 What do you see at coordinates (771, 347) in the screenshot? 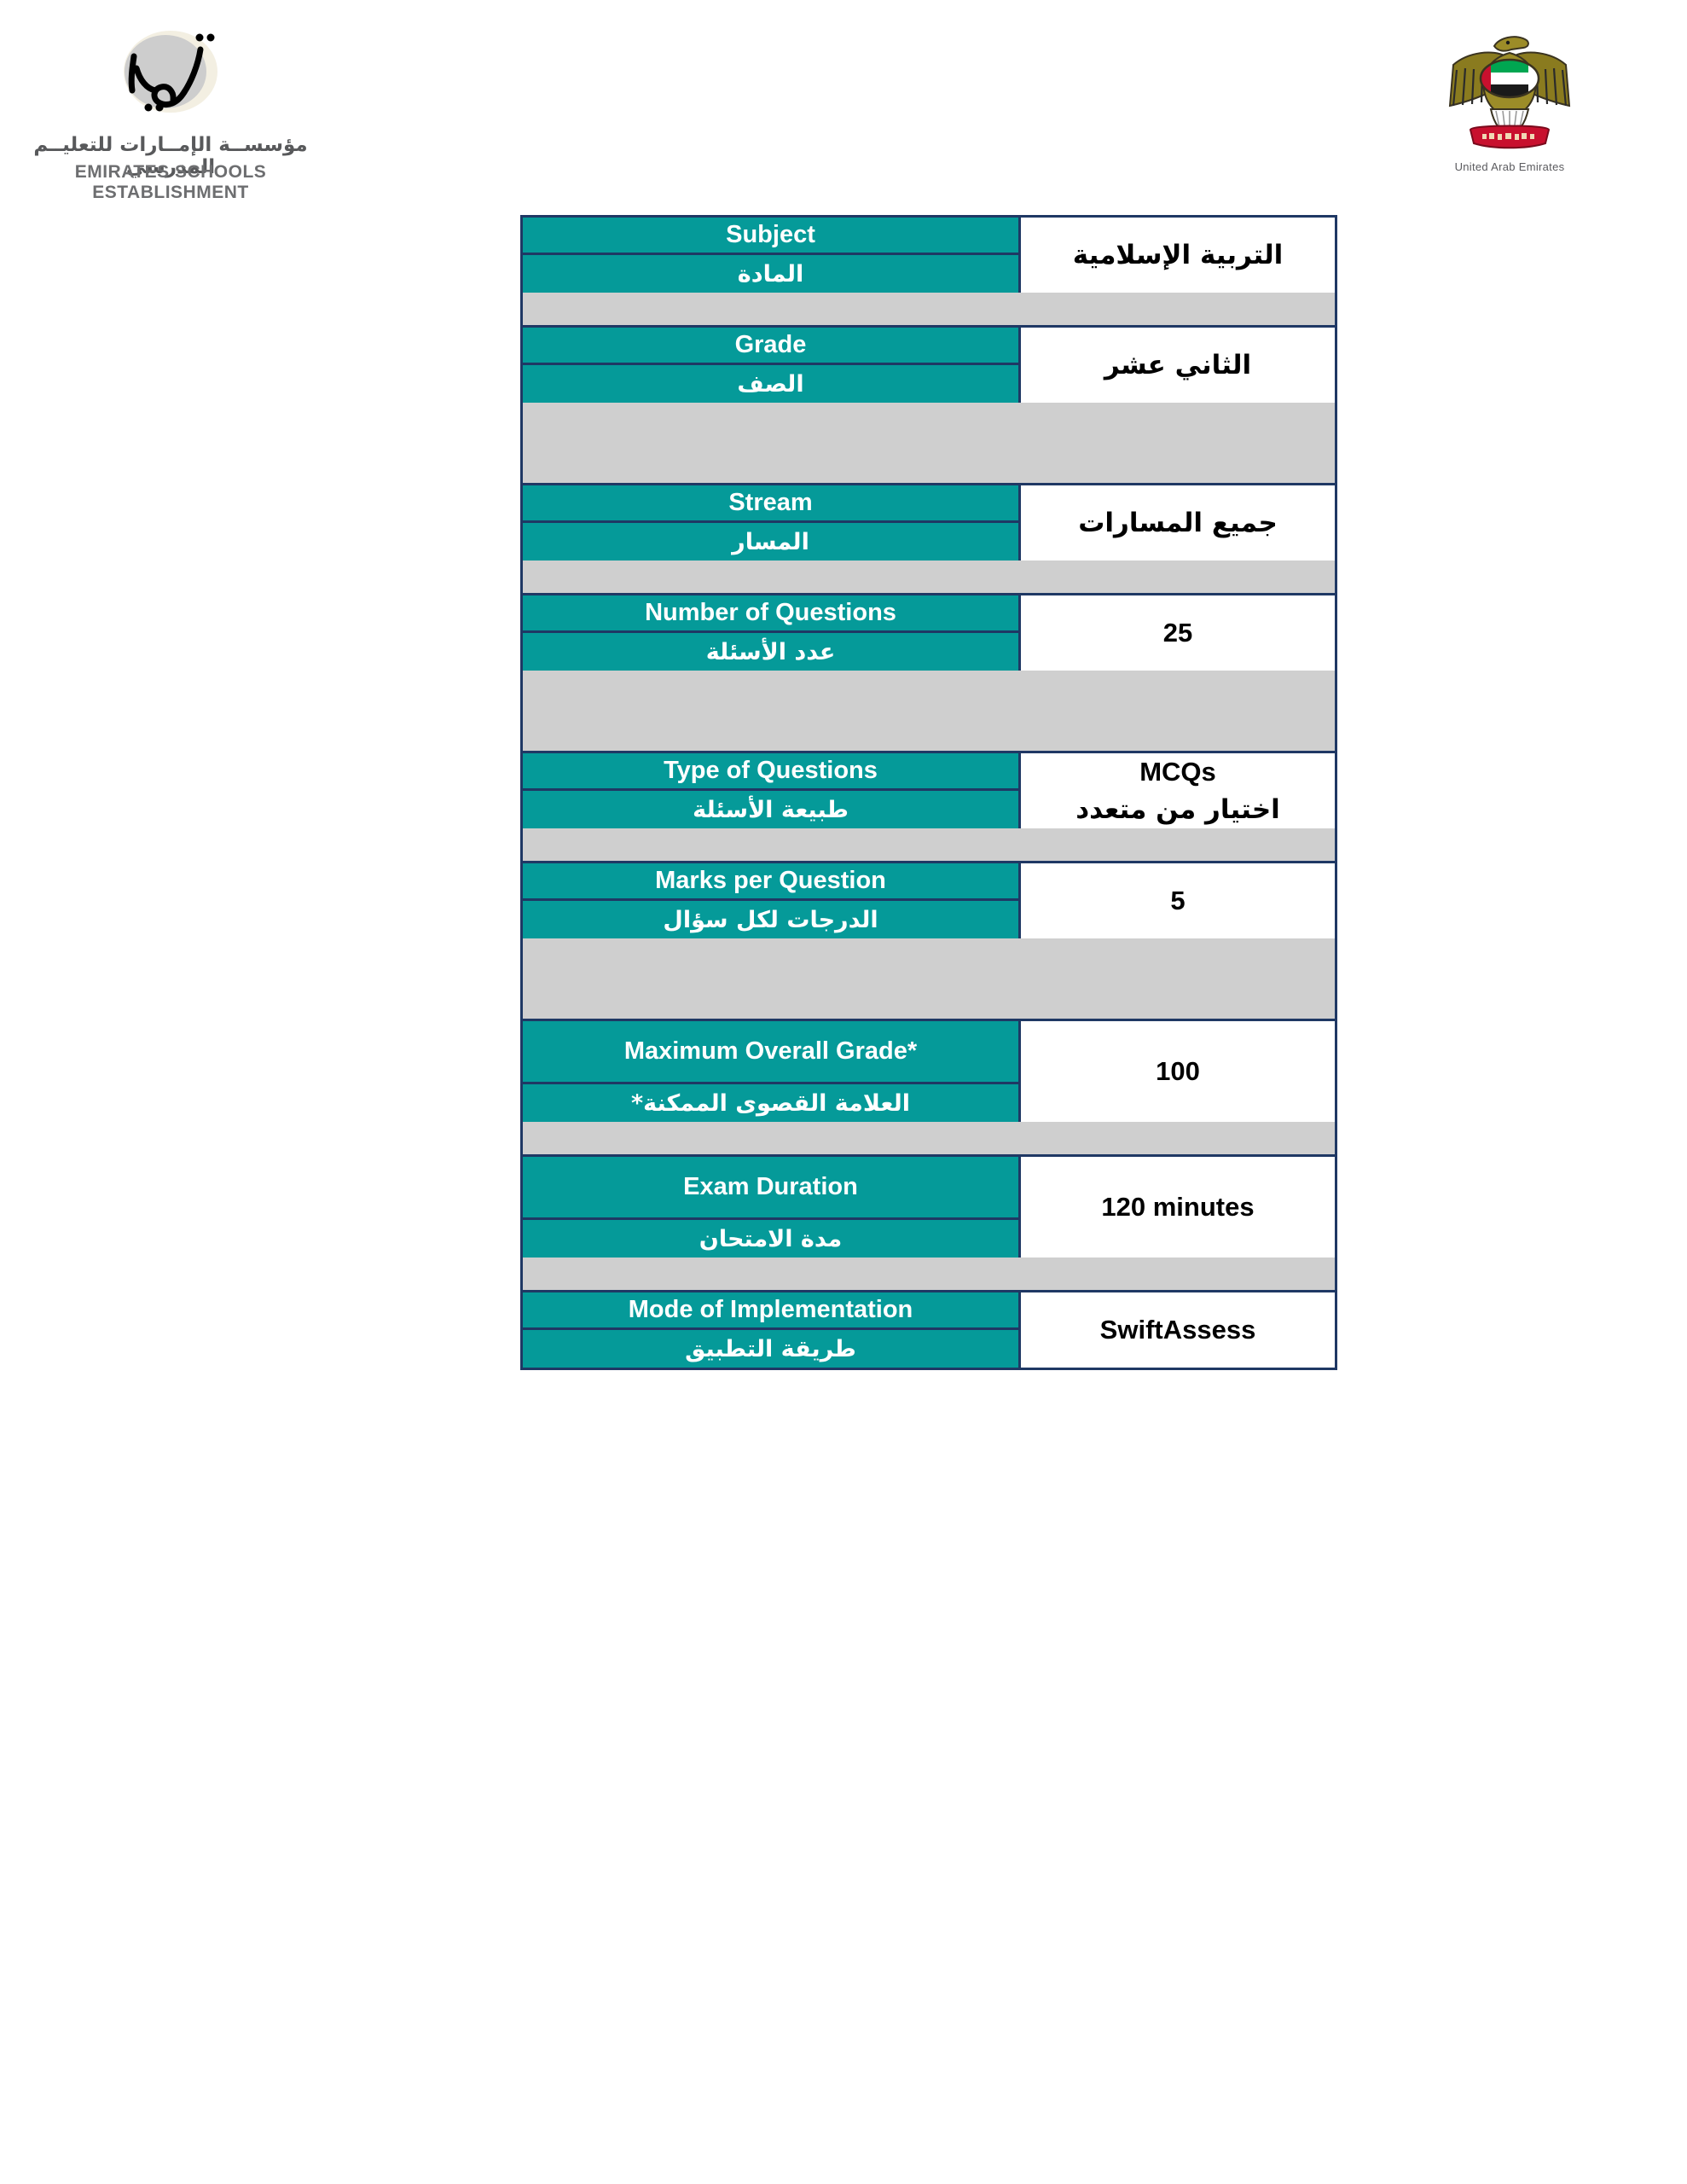
I see `label-en-grade: Grade` at bounding box center [771, 347].